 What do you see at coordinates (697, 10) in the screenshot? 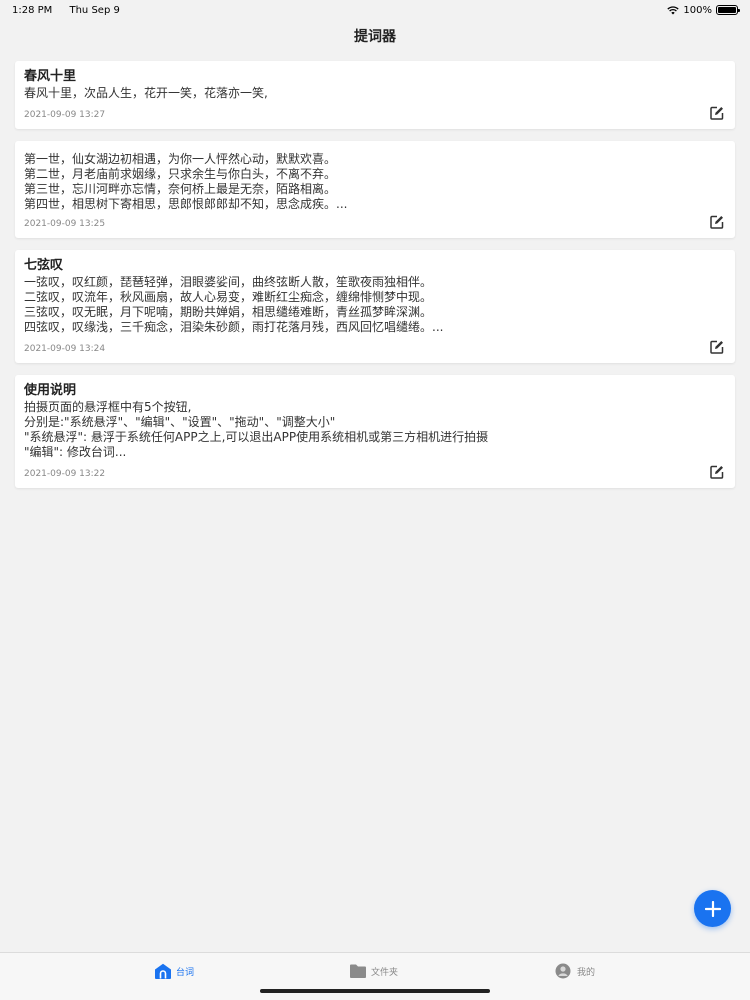
I see `battery-percent: 100%` at bounding box center [697, 10].